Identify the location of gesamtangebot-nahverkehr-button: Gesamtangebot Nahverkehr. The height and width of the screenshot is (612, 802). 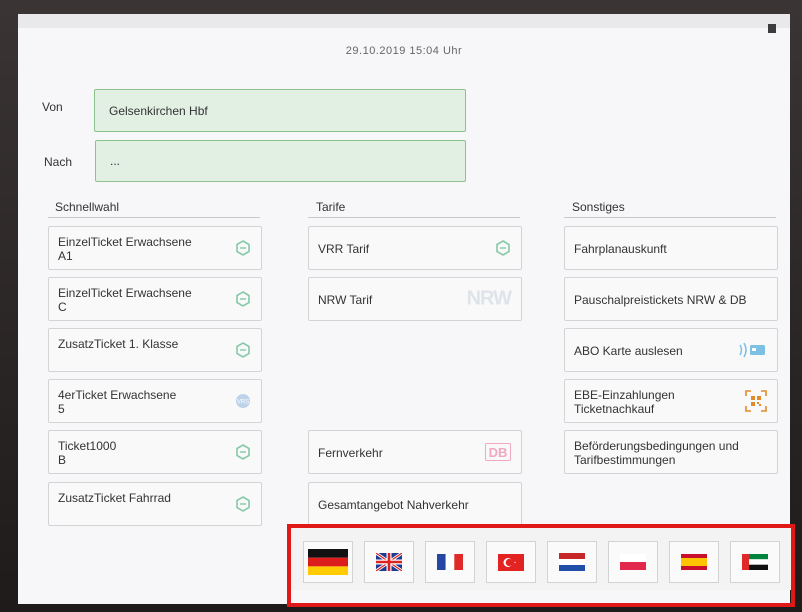
(415, 504).